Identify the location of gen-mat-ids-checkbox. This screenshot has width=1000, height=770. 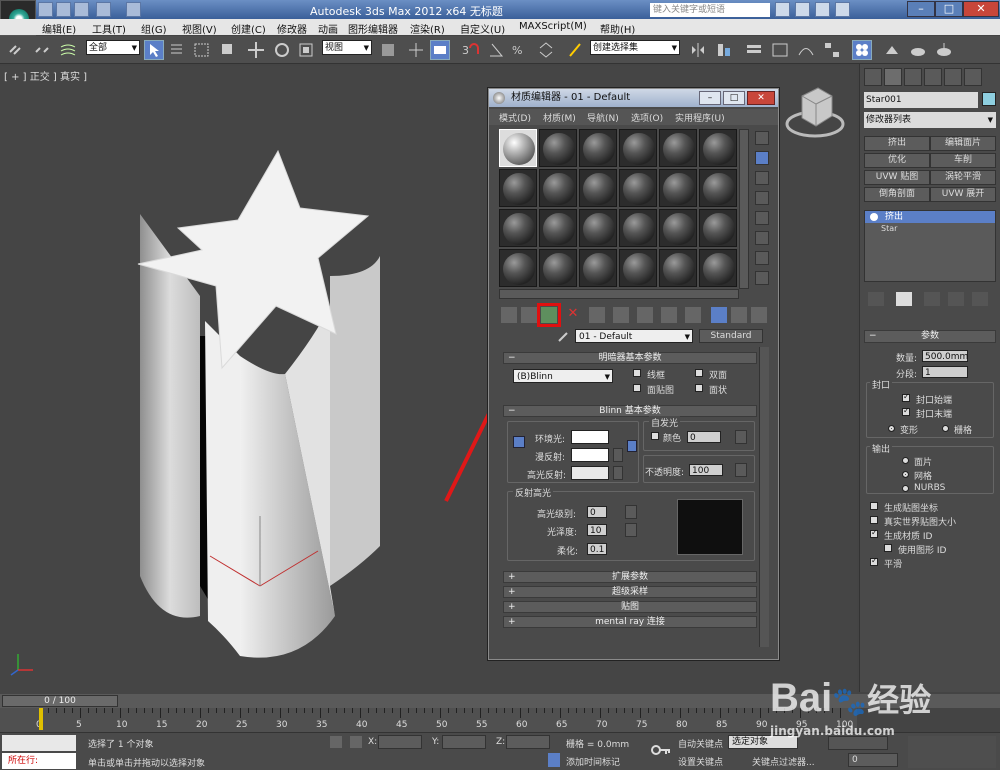
(874, 533).